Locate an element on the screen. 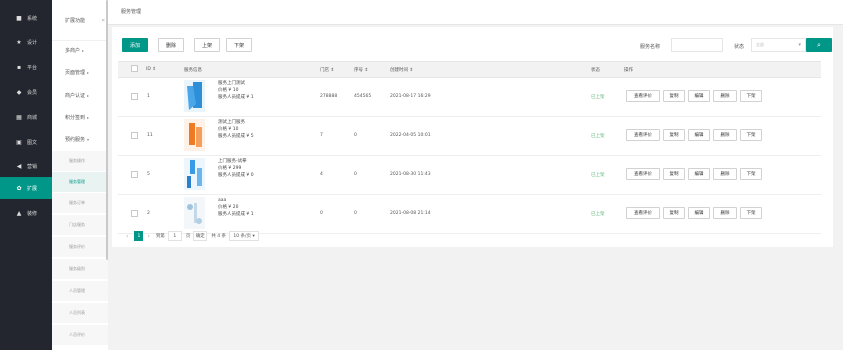 The image size is (843, 350). service-name-label: 服务名称 is located at coordinates (650, 47).